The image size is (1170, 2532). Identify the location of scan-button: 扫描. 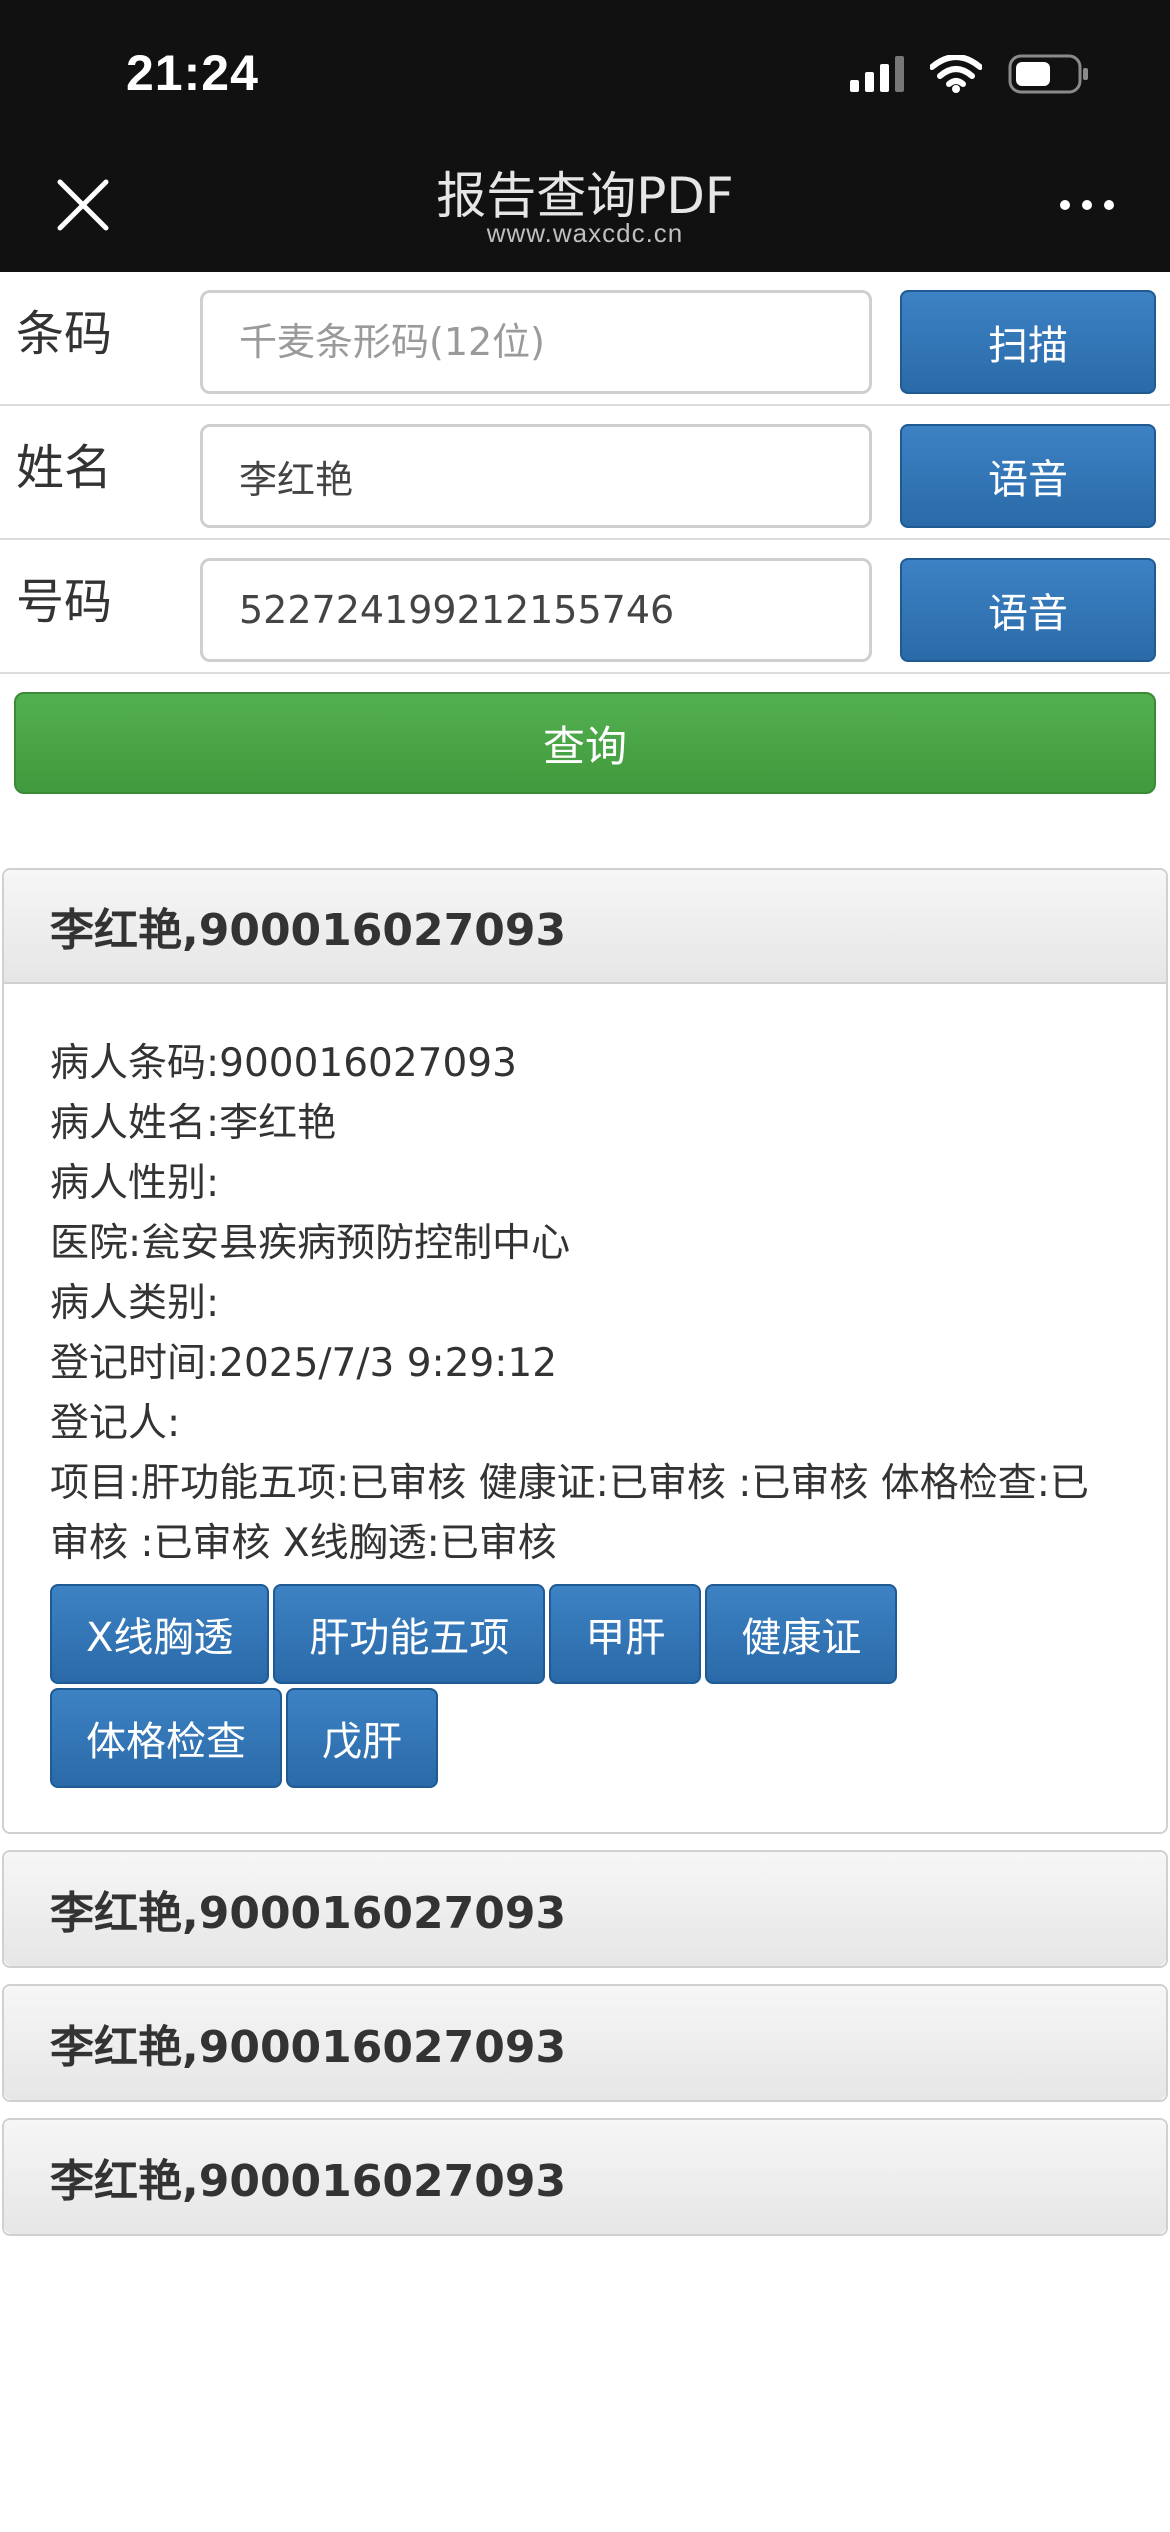
(1028, 342).